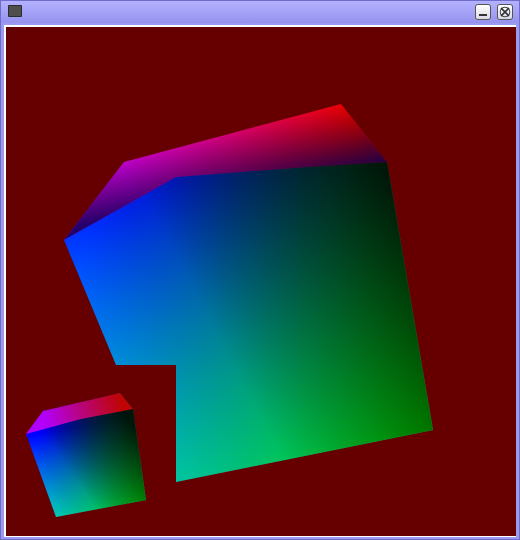 The image size is (520, 540). Describe the element at coordinates (505, 12) in the screenshot. I see `close-button` at that location.